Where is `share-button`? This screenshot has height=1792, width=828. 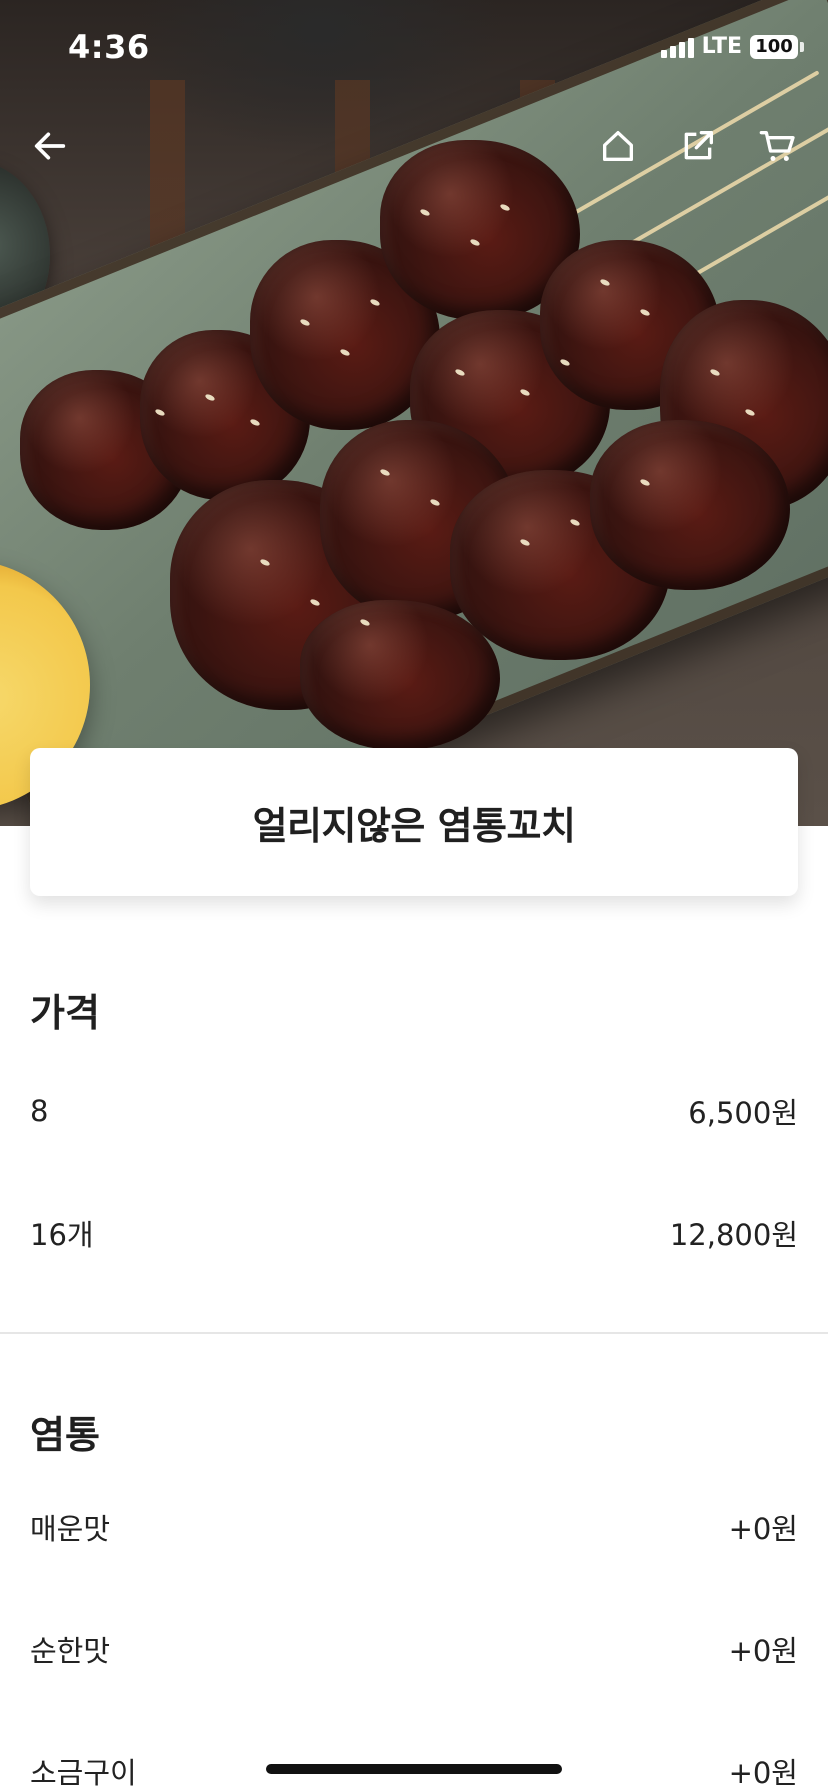 share-button is located at coordinates (698, 146).